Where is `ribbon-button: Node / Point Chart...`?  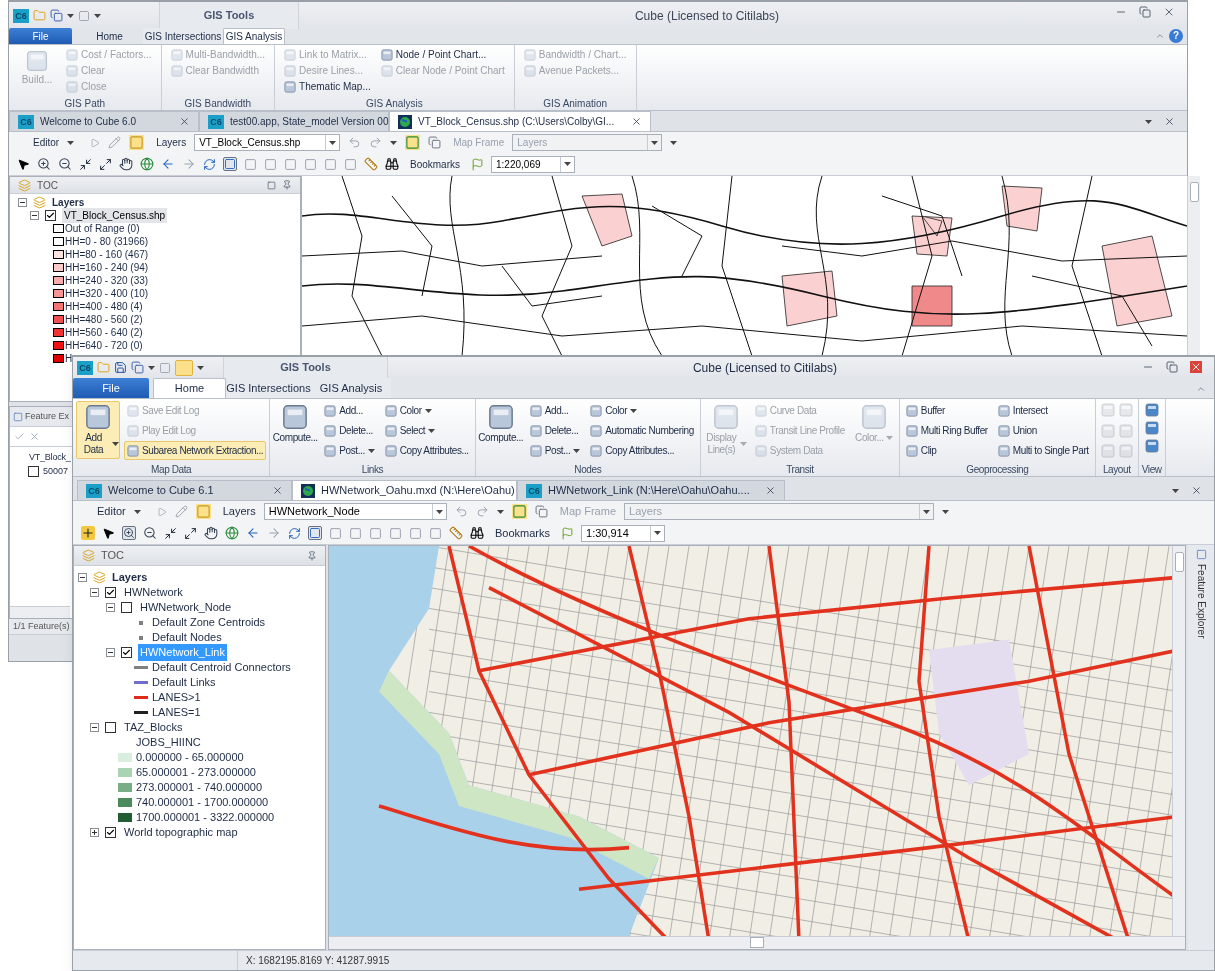
ribbon-button: Node / Point Chart... is located at coordinates (442, 54).